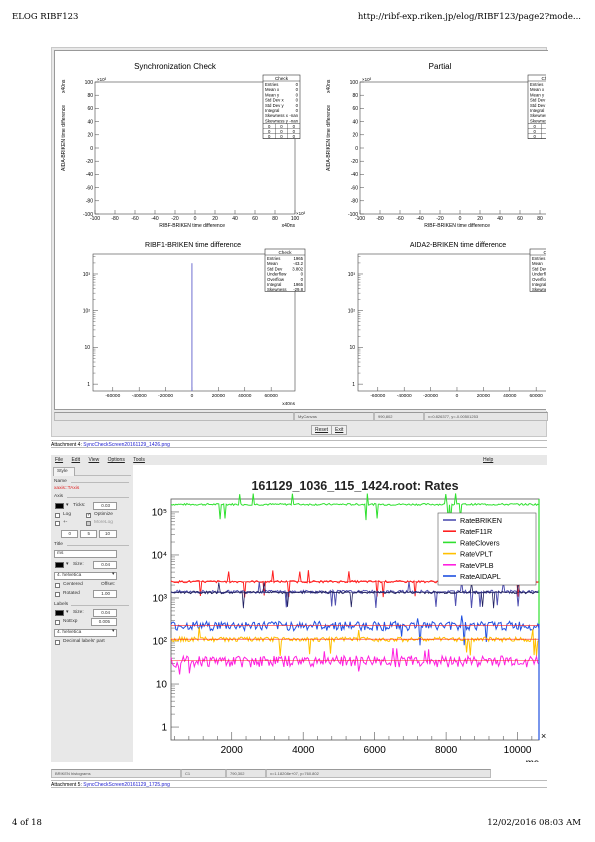 This screenshot has height=842, width=595. Describe the element at coordinates (103, 522) in the screenshot. I see `morelog-label: MoreLog` at that location.